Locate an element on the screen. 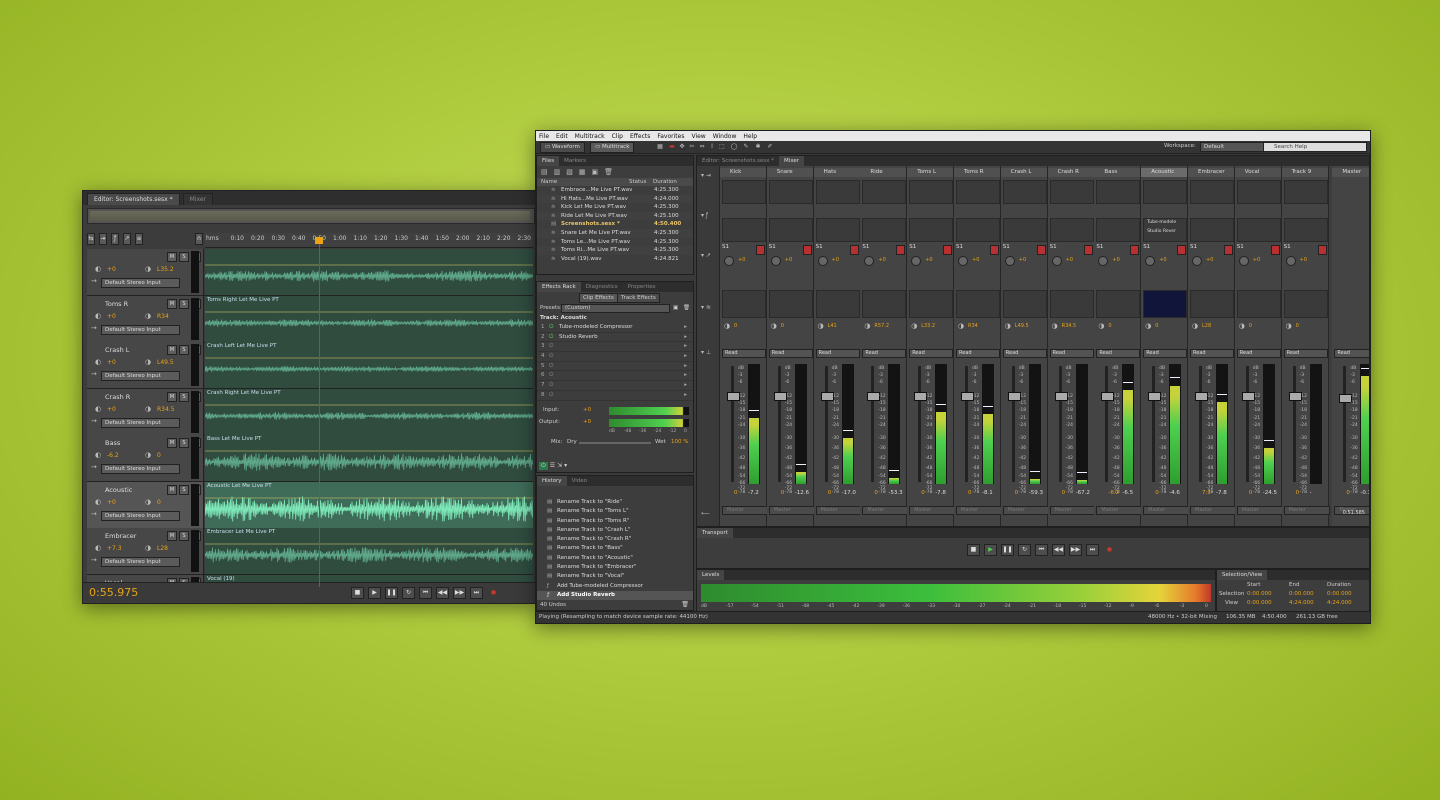 The height and width of the screenshot is (800, 1440). mute-button: M is located at coordinates (172, 489).